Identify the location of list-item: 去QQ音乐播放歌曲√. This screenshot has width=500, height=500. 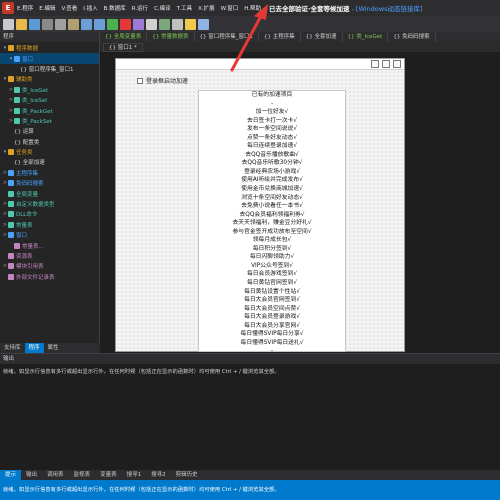
(272, 155).